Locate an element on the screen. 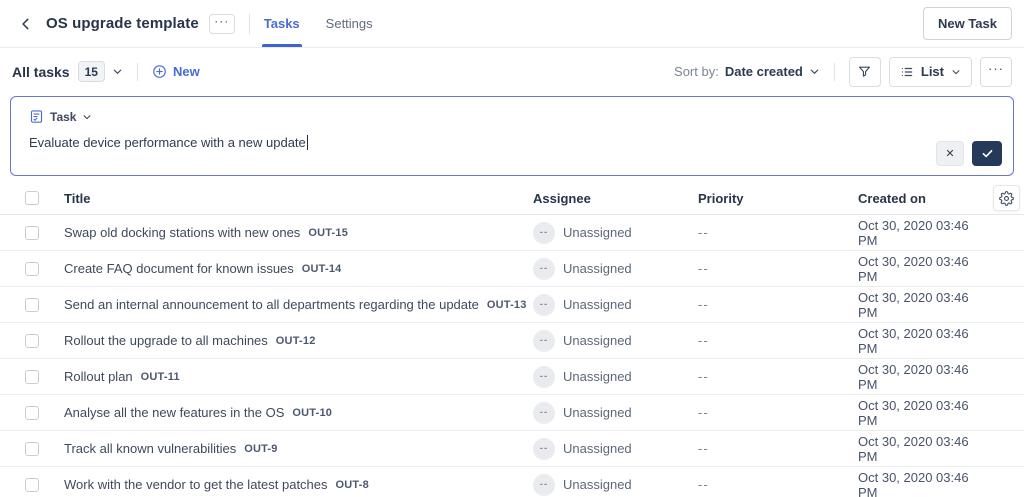 Image resolution: width=1024 pixels, height=497 pixels. column-header-assignee: Assignee is located at coordinates (615, 198).